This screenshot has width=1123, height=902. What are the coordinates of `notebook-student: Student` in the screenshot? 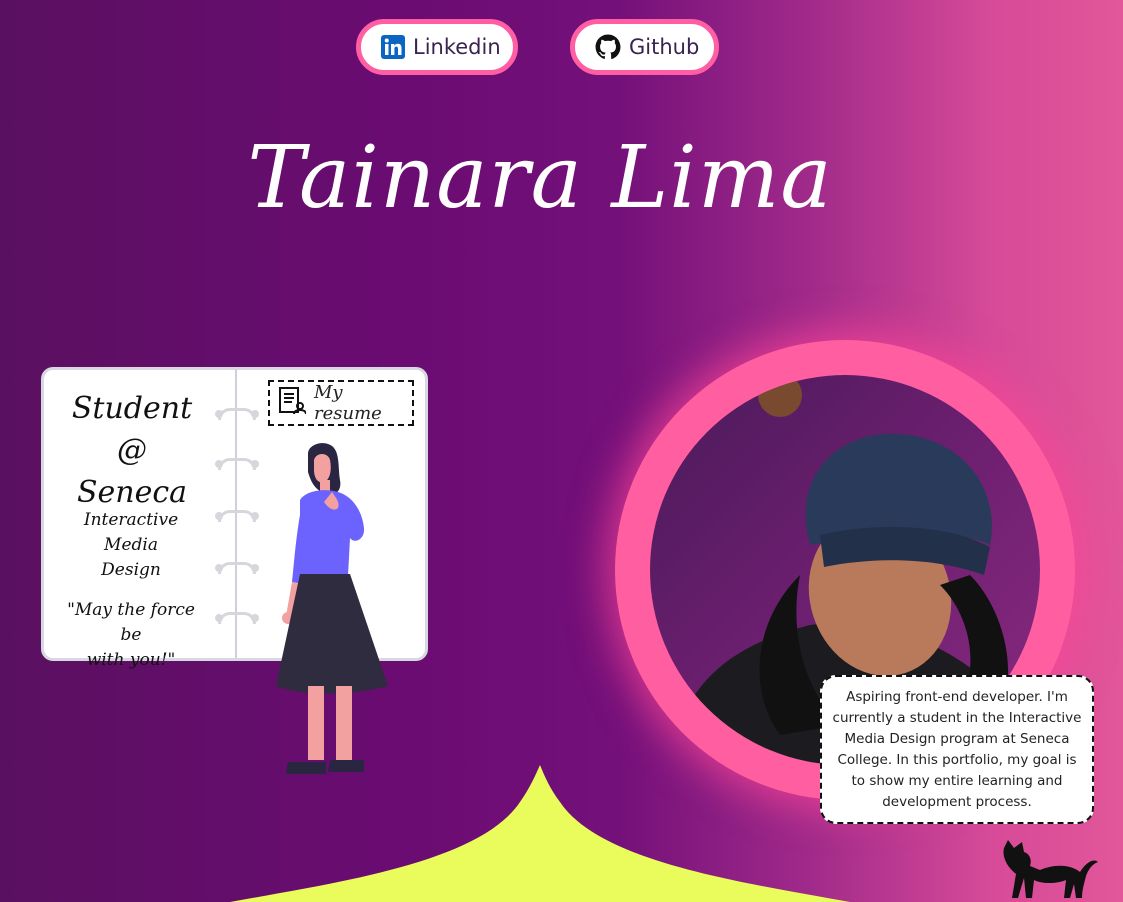 It's located at (132, 408).